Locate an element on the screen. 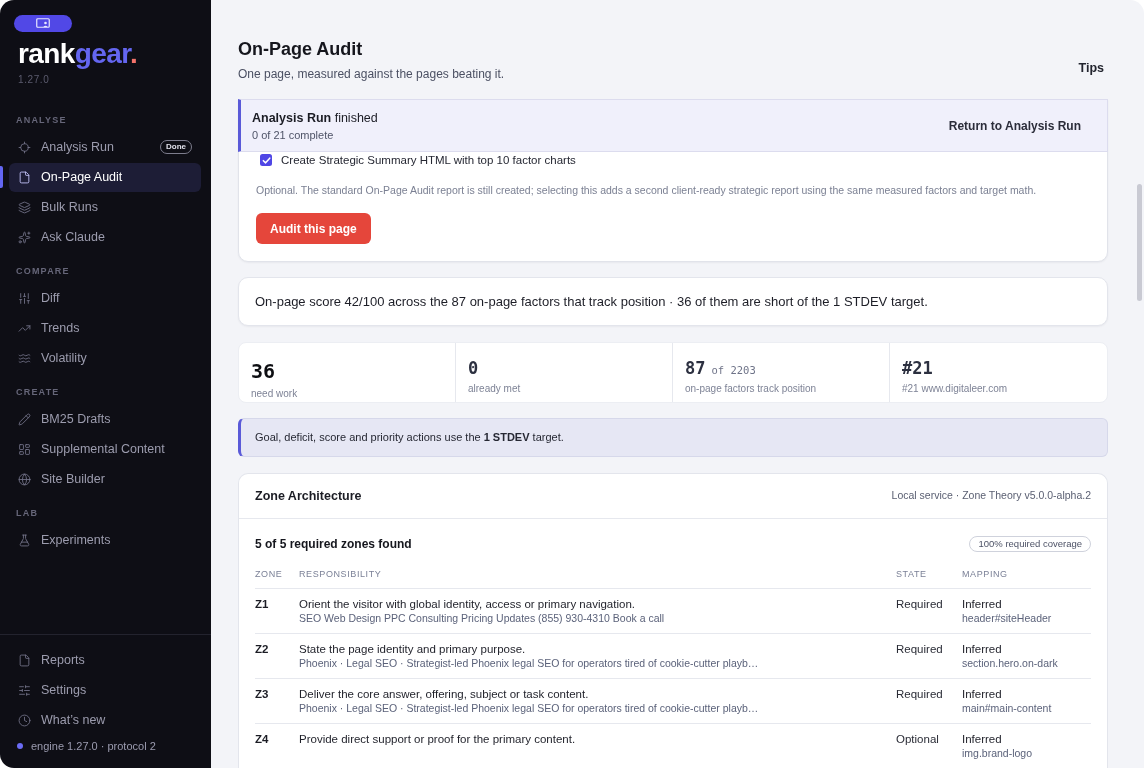  state-text: Optional is located at coordinates (917, 739).